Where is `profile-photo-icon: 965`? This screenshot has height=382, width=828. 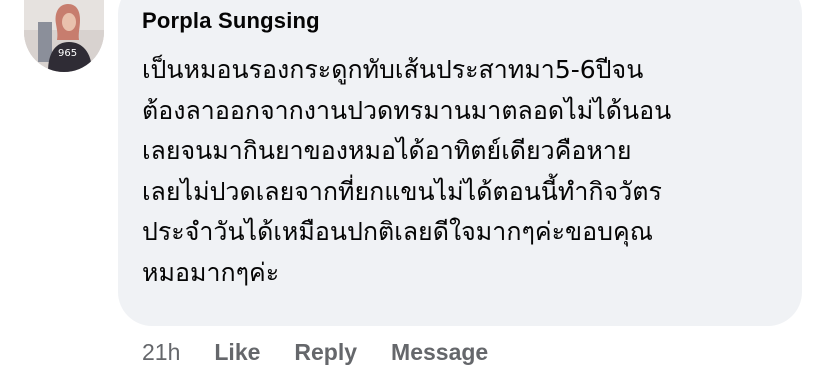
profile-photo-icon: 965 is located at coordinates (64, 36).